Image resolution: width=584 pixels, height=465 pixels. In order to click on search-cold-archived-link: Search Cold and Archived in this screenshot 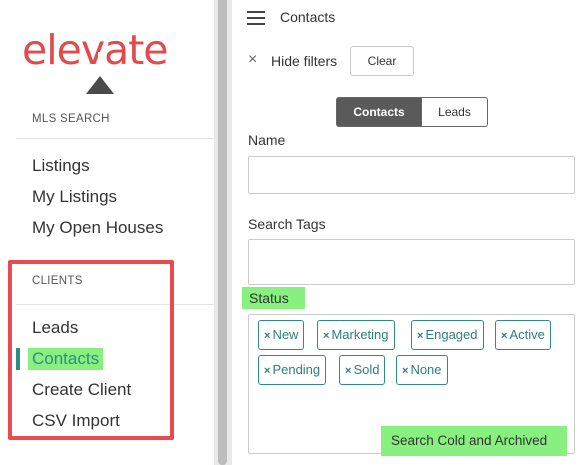, I will do `click(474, 441)`.